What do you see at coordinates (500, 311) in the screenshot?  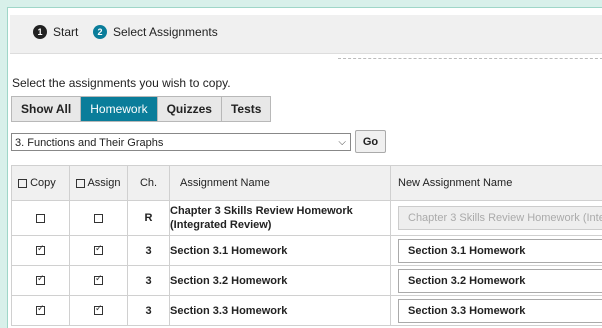 I see `new-name-input: Section 3.3 Homework` at bounding box center [500, 311].